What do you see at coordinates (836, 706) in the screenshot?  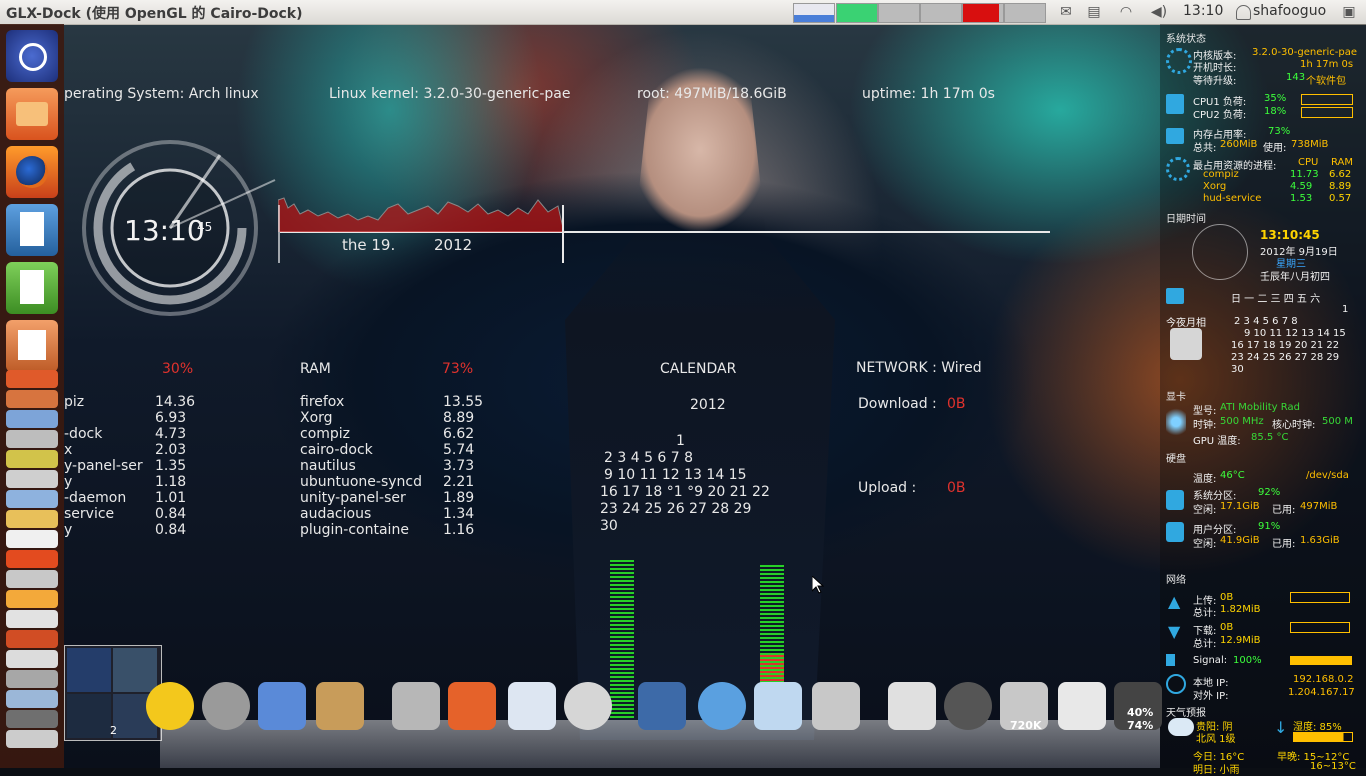 I see `calculator-icon` at bounding box center [836, 706].